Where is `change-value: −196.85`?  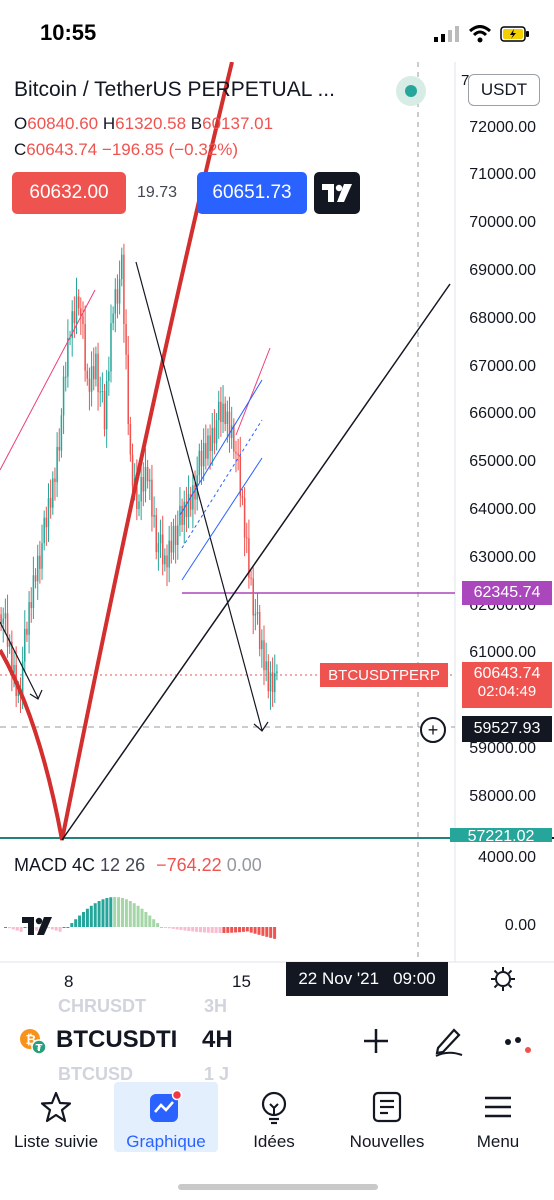
change-value: −196.85 is located at coordinates (132, 149).